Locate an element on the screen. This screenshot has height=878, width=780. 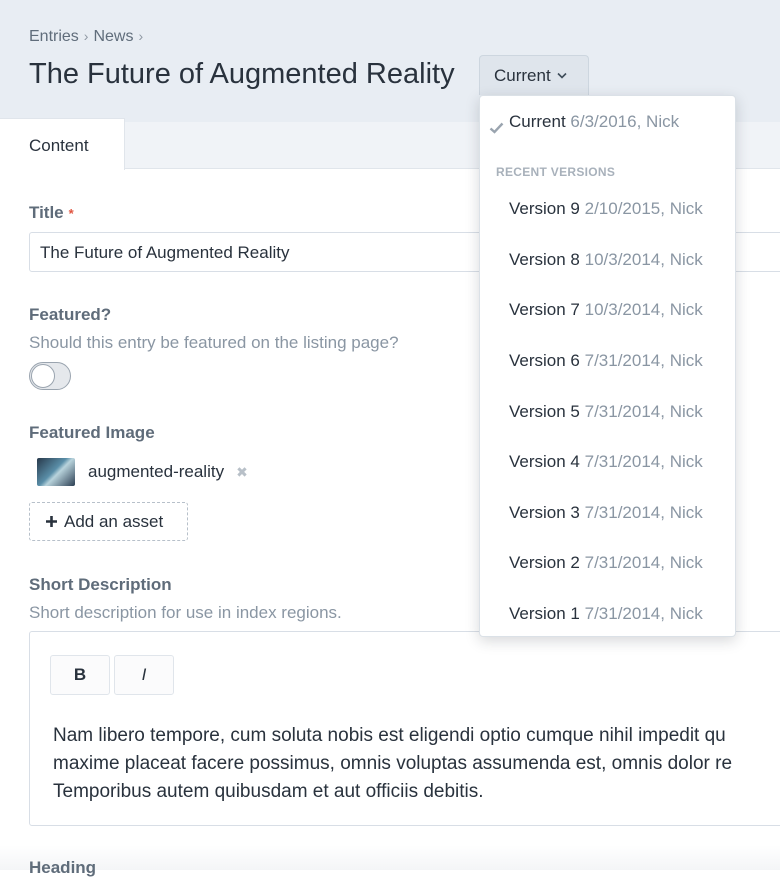
menu-item-version-9: Version 9 2/10/2015, Nick is located at coordinates (606, 209).